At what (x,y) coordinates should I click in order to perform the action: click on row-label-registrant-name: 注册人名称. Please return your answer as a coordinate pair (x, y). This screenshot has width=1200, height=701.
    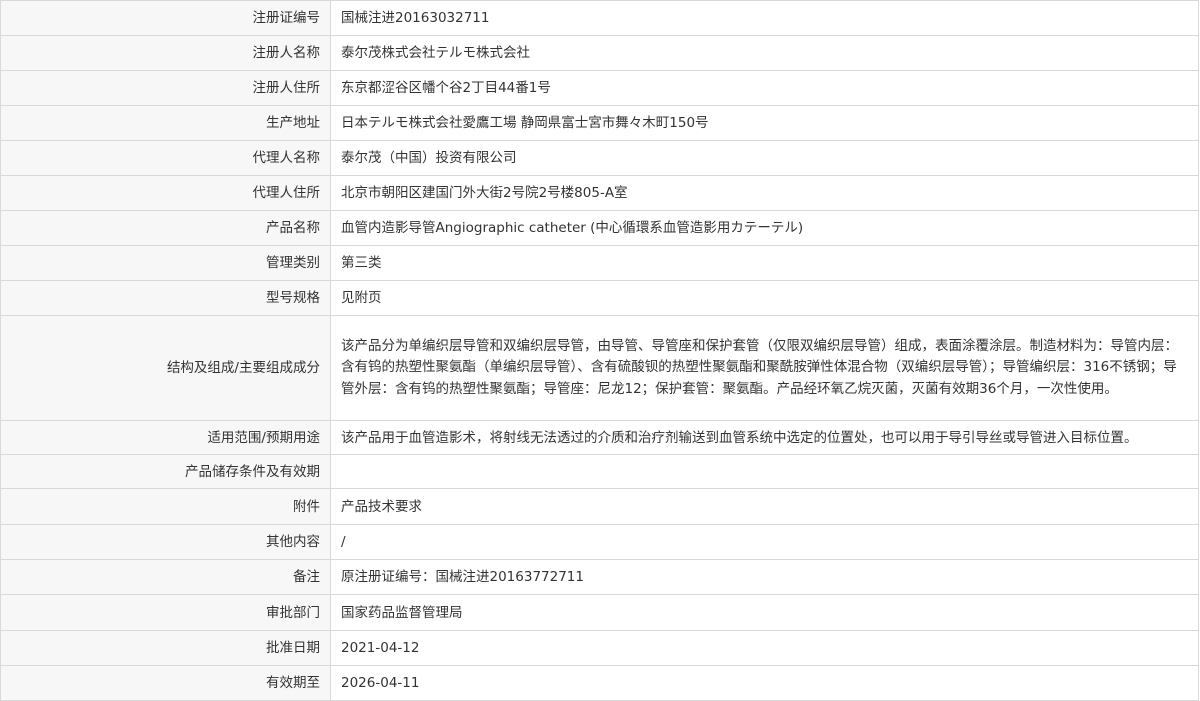
    Looking at the image, I should click on (165, 53).